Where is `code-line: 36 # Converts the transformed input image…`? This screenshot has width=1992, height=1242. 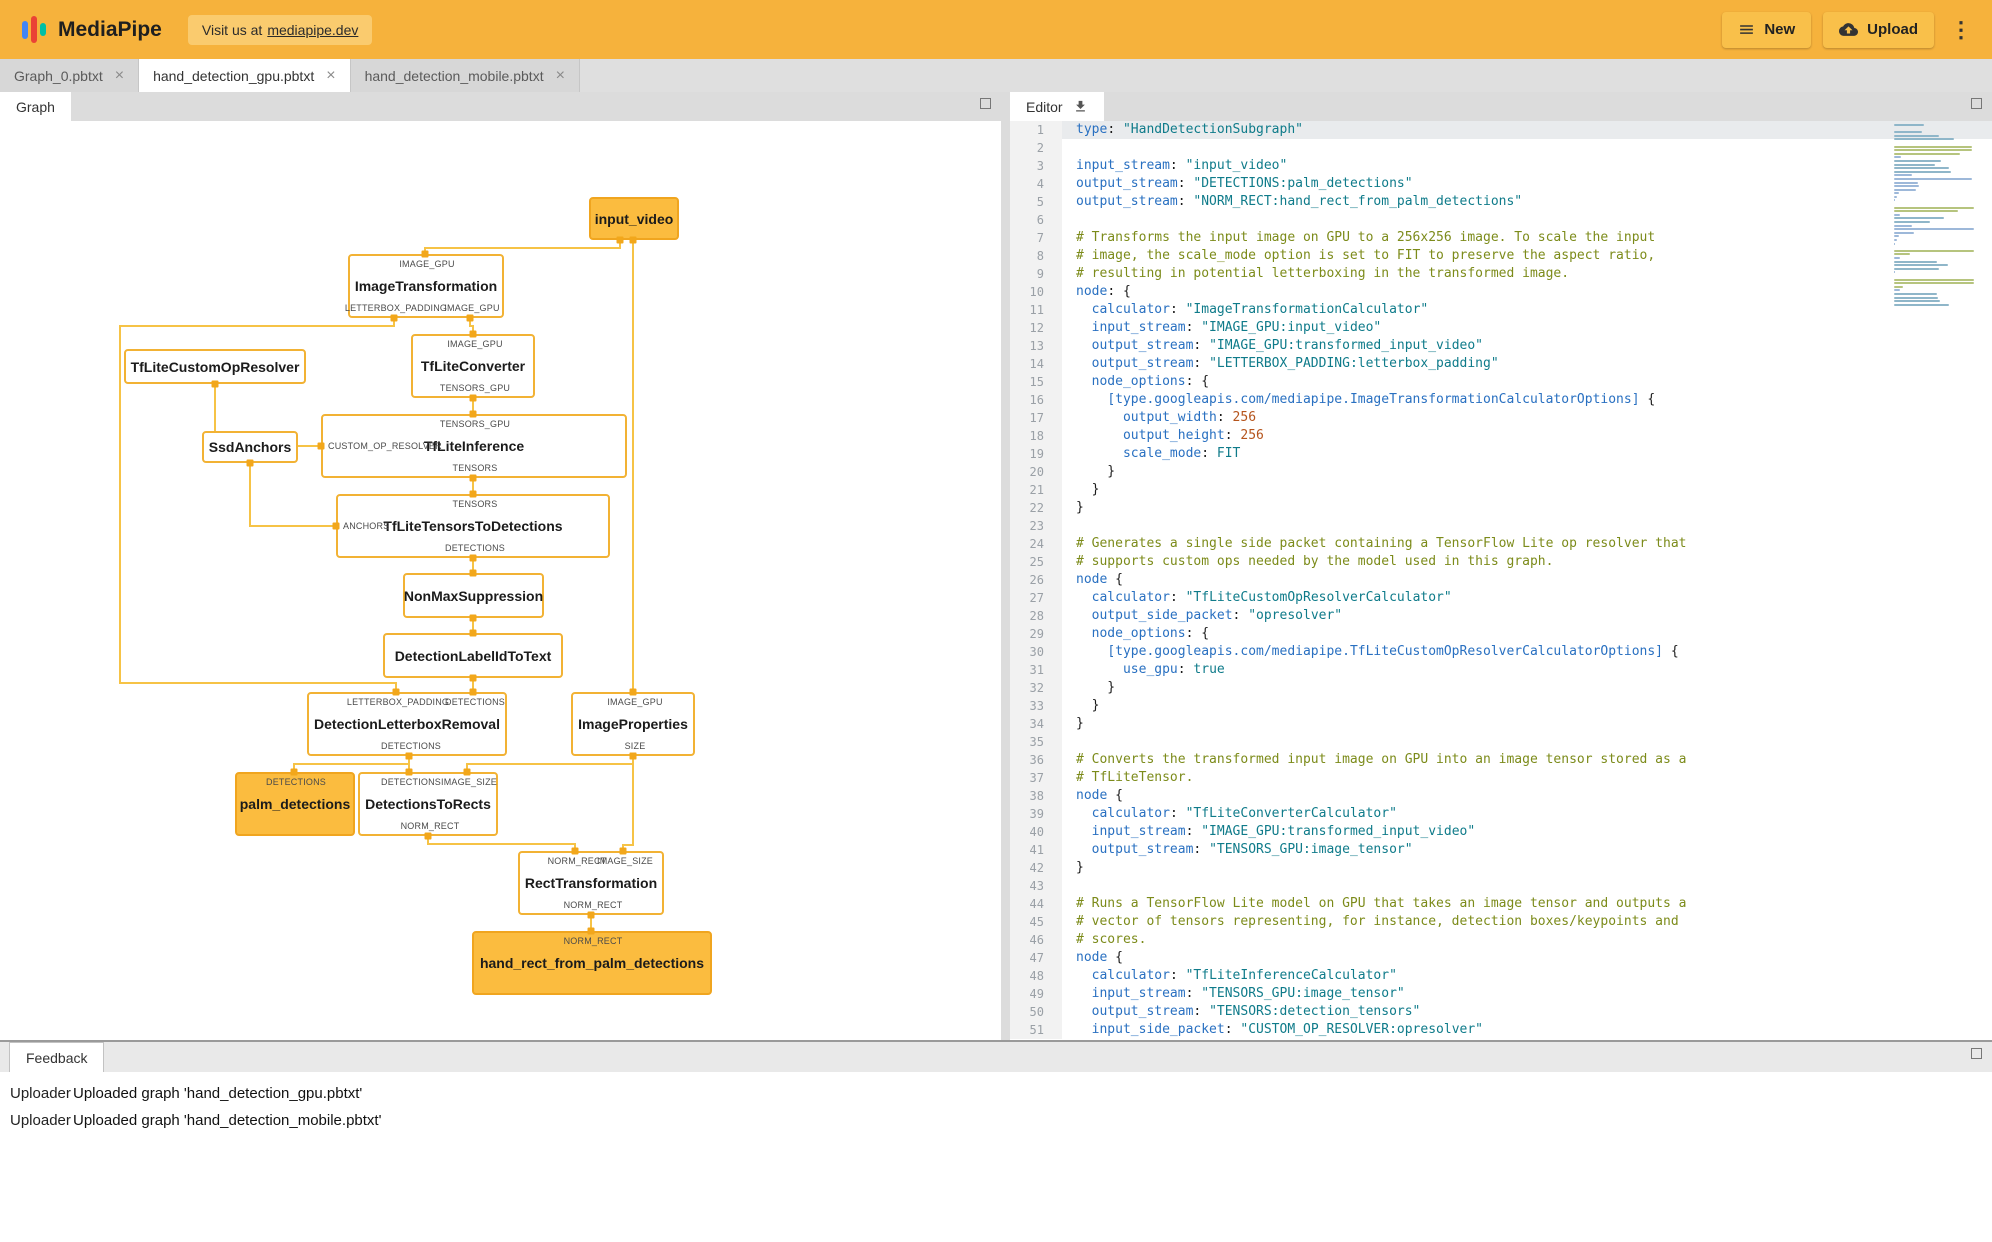 code-line: 36 # Converts the transformed input image… is located at coordinates (1501, 760).